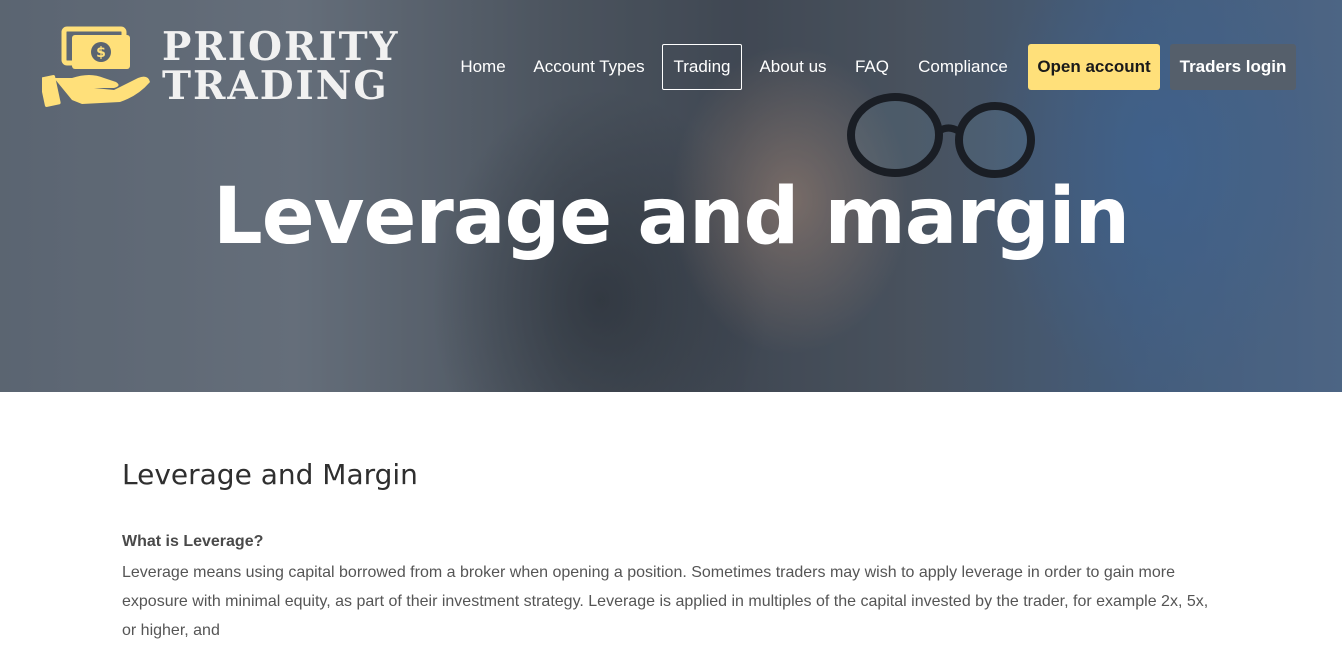  What do you see at coordinates (193, 541) in the screenshot?
I see `subheading-what-is-leverage: What is Leverage?` at bounding box center [193, 541].